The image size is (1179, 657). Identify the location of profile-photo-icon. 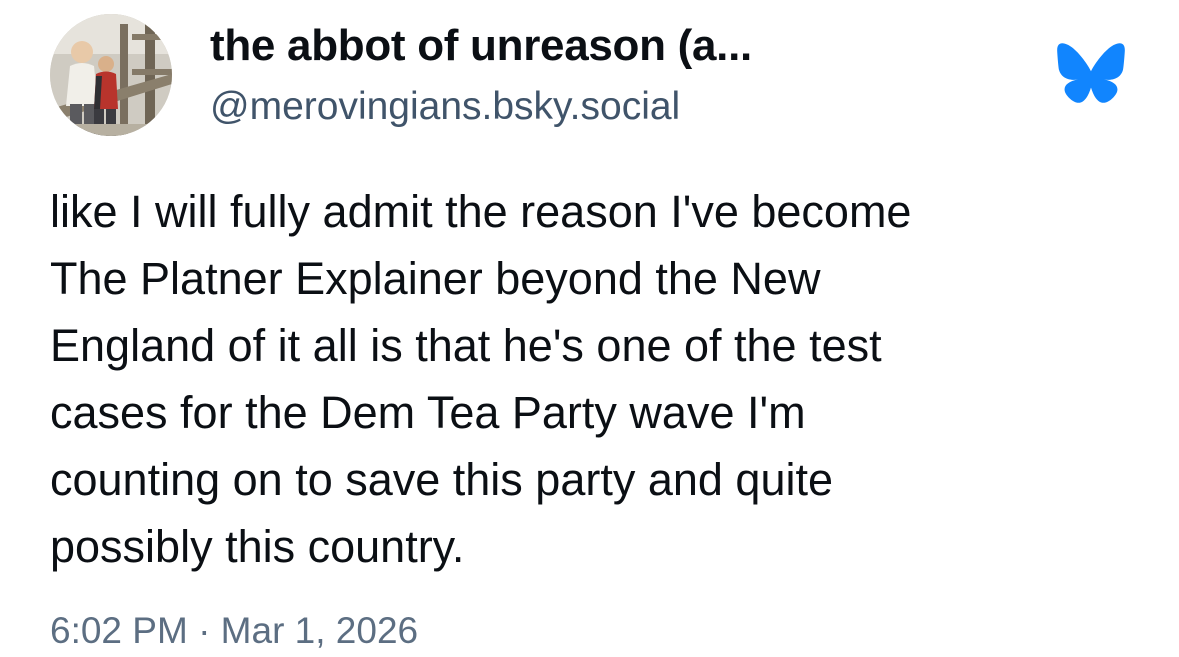
(111, 75).